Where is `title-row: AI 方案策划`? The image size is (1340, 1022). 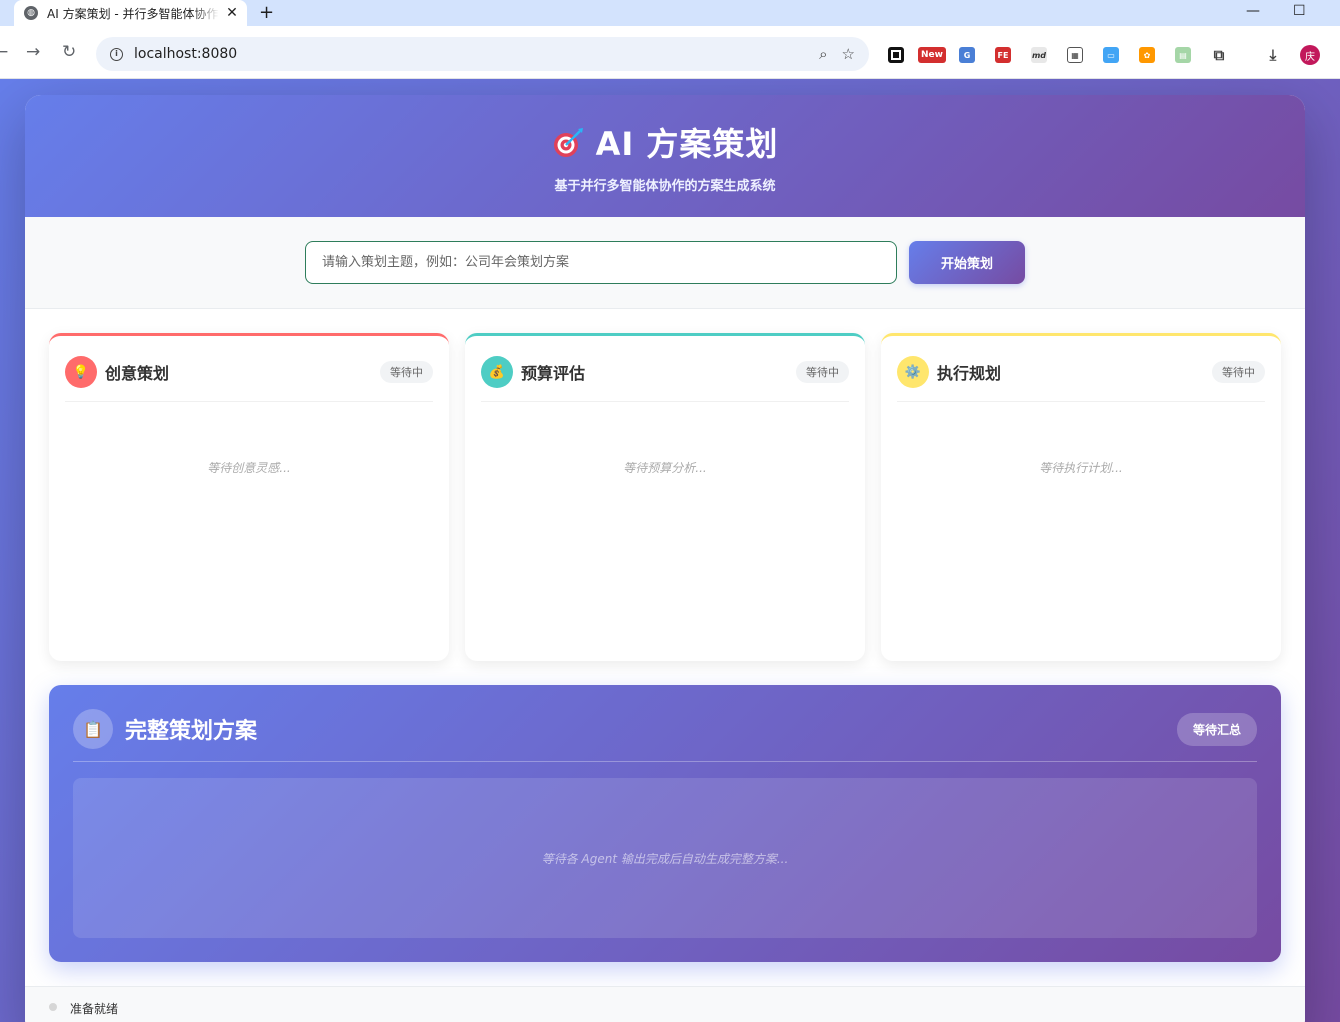
title-row: AI 方案策划 is located at coordinates (665, 142).